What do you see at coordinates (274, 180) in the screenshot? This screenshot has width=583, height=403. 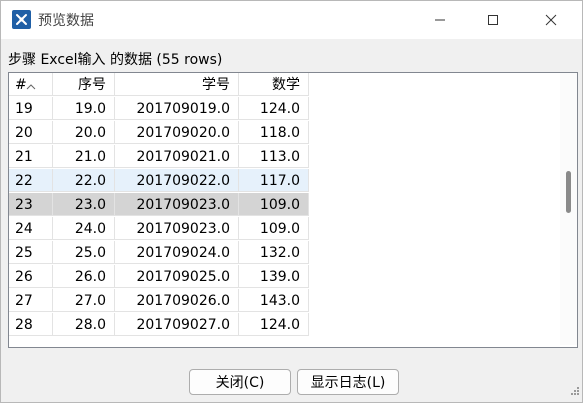 I see `cell-math: 117.0` at bounding box center [274, 180].